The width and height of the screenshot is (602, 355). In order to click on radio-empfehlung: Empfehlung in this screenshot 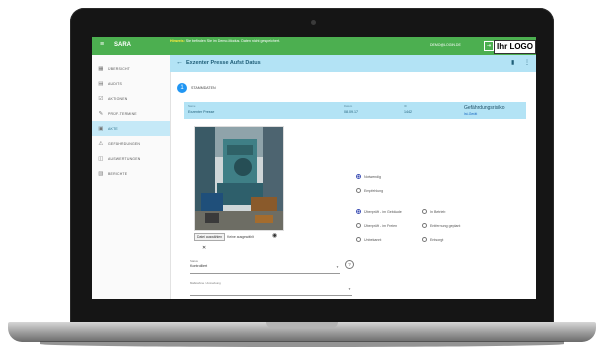, I will do `click(369, 190)`.